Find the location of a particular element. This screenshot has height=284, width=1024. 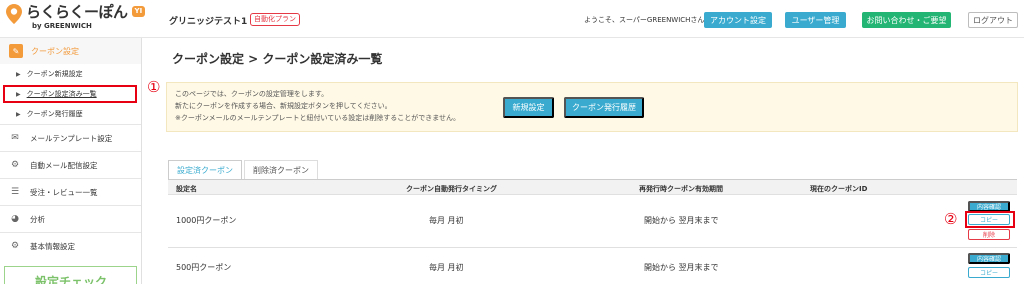

logo-subtitle: by GREENWICH is located at coordinates (62, 26).